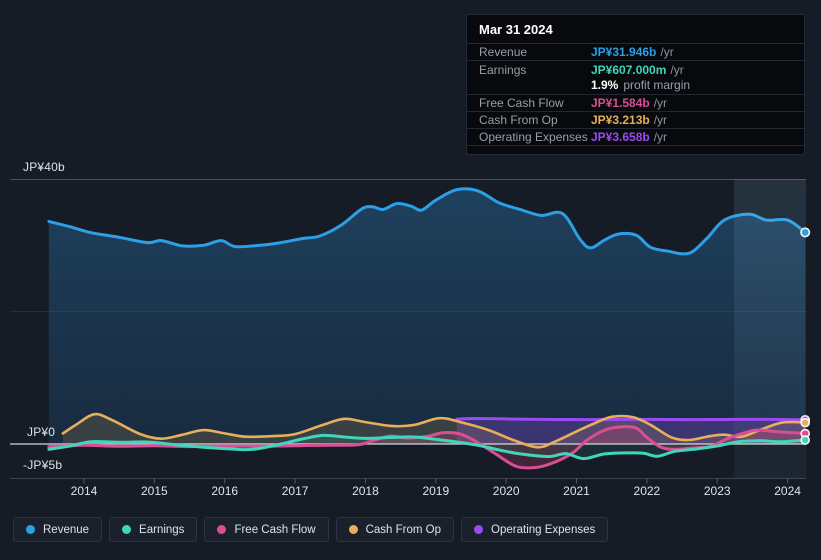 The width and height of the screenshot is (821, 560). I want to click on tooltip-row-revenue: Revenue JP¥31.946b/yr, so click(635, 52).